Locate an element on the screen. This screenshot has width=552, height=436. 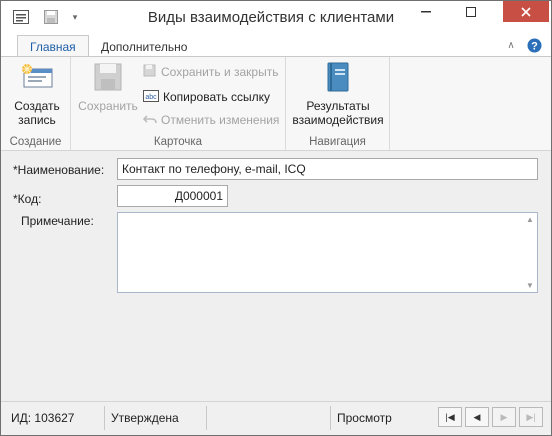
last-record-icon: ▶| is located at coordinates (531, 417).